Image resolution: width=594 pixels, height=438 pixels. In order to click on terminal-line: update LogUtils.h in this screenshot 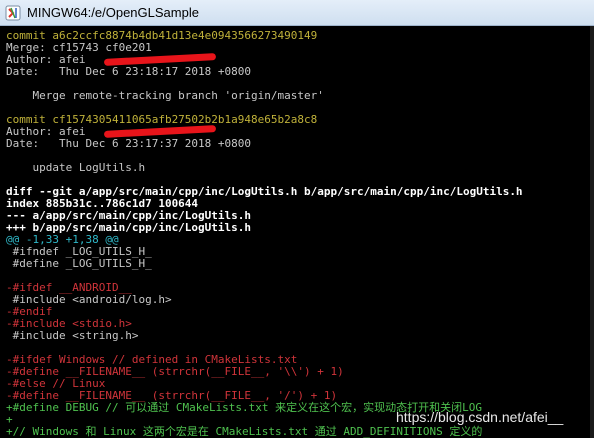, I will do `click(76, 167)`.